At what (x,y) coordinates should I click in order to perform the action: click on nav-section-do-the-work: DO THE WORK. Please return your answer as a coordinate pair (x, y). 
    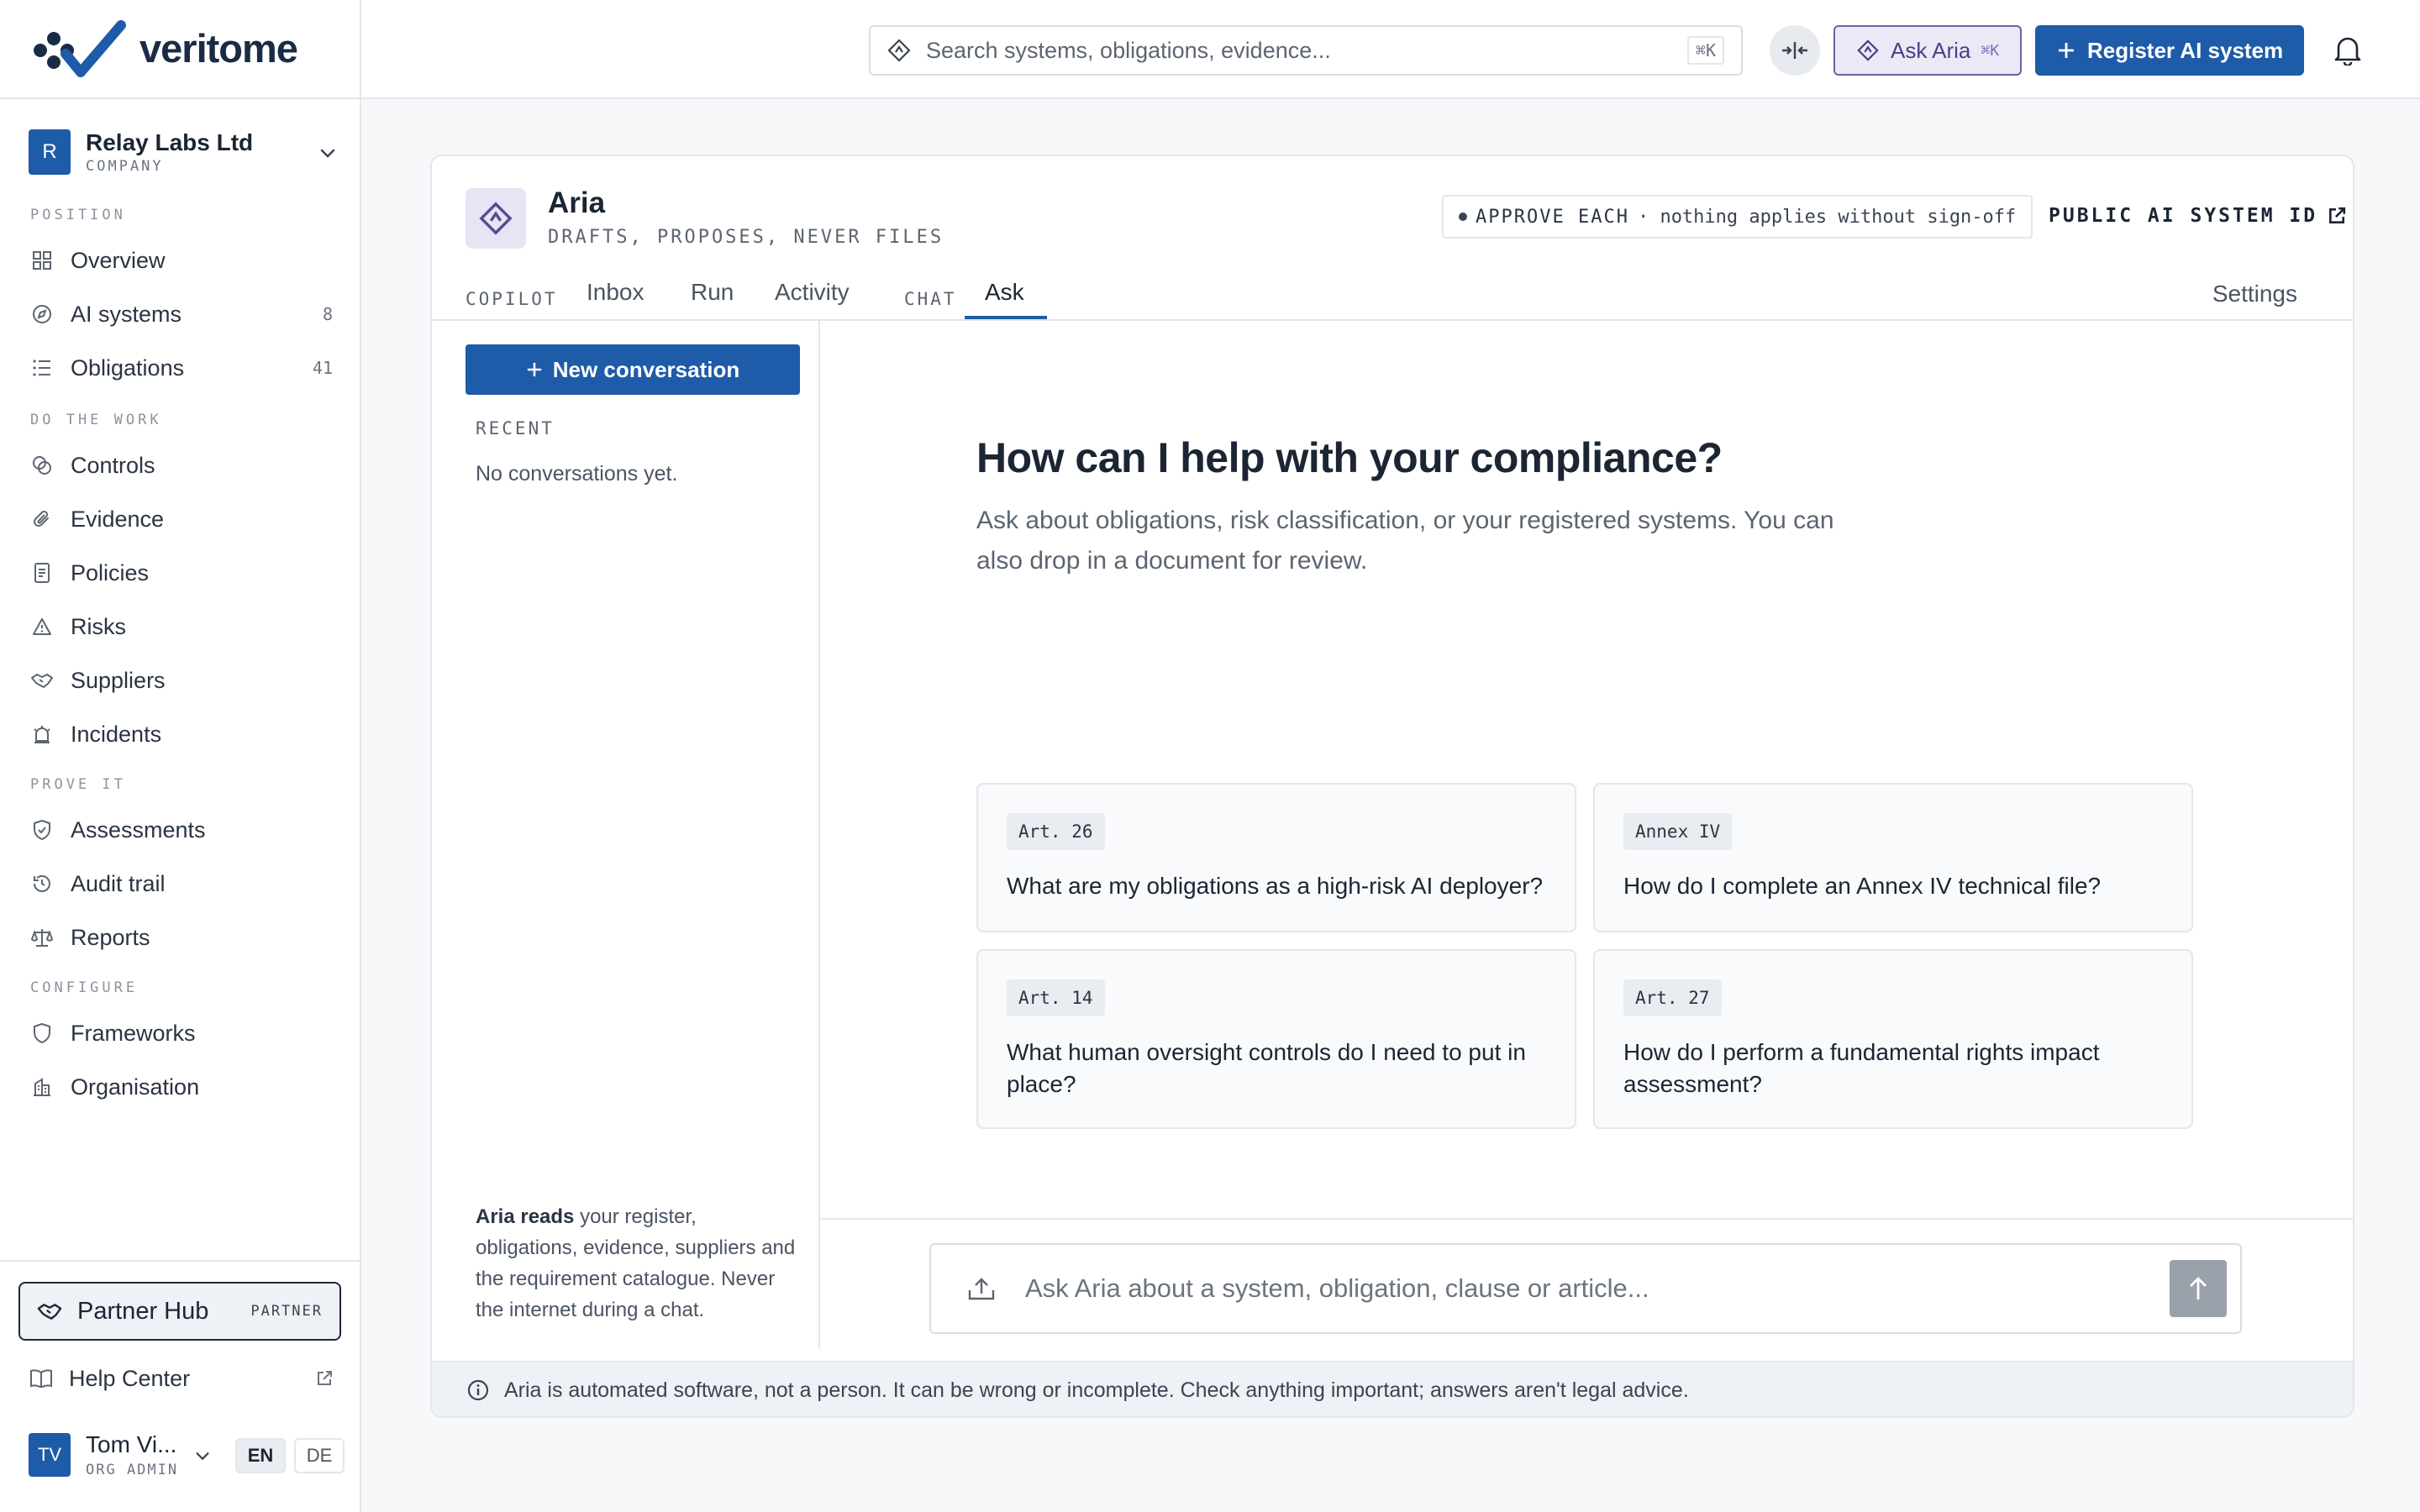
    Looking at the image, I should click on (96, 420).